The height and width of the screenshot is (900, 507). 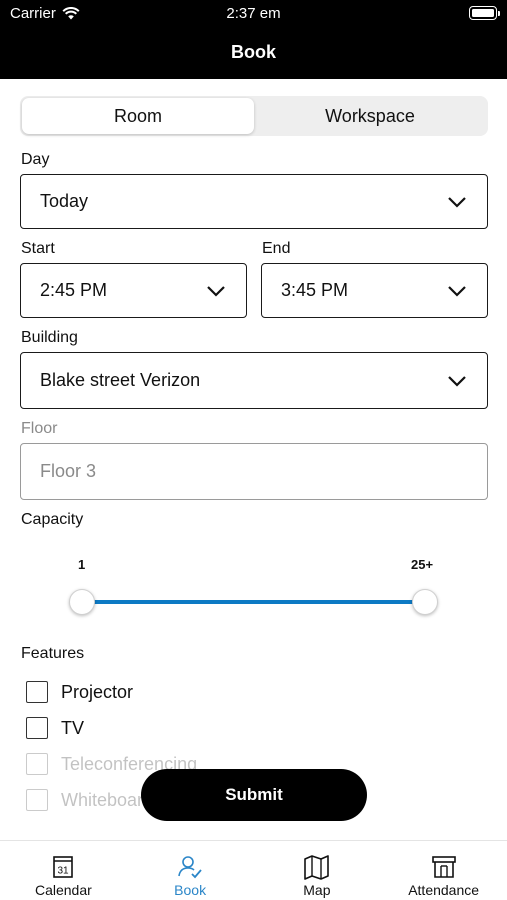 I want to click on map-icon, so click(x=316, y=867).